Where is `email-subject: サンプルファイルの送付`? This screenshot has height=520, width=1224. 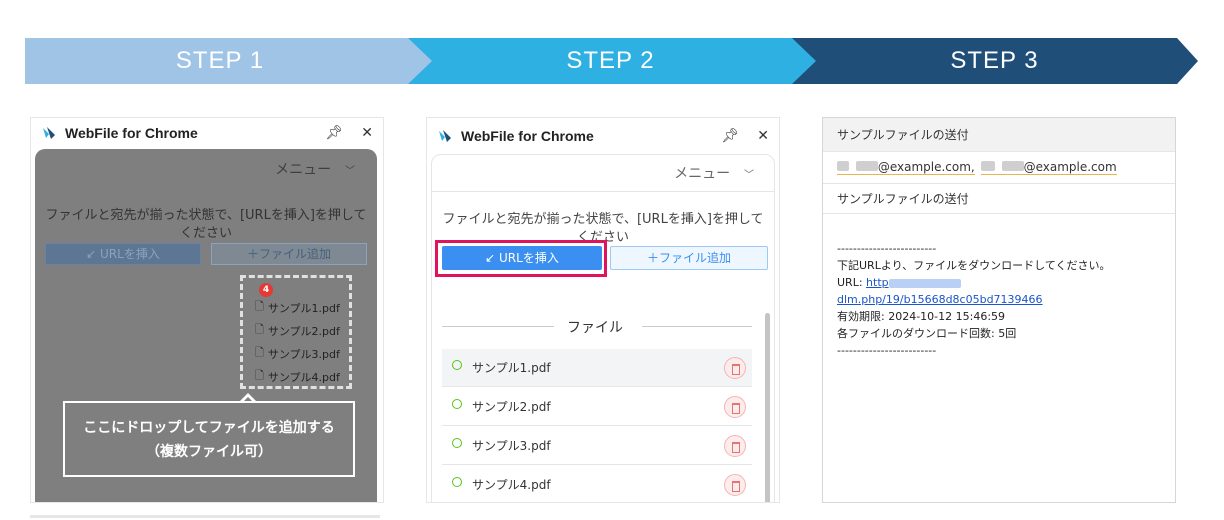
email-subject: サンプルファイルの送付 is located at coordinates (999, 199).